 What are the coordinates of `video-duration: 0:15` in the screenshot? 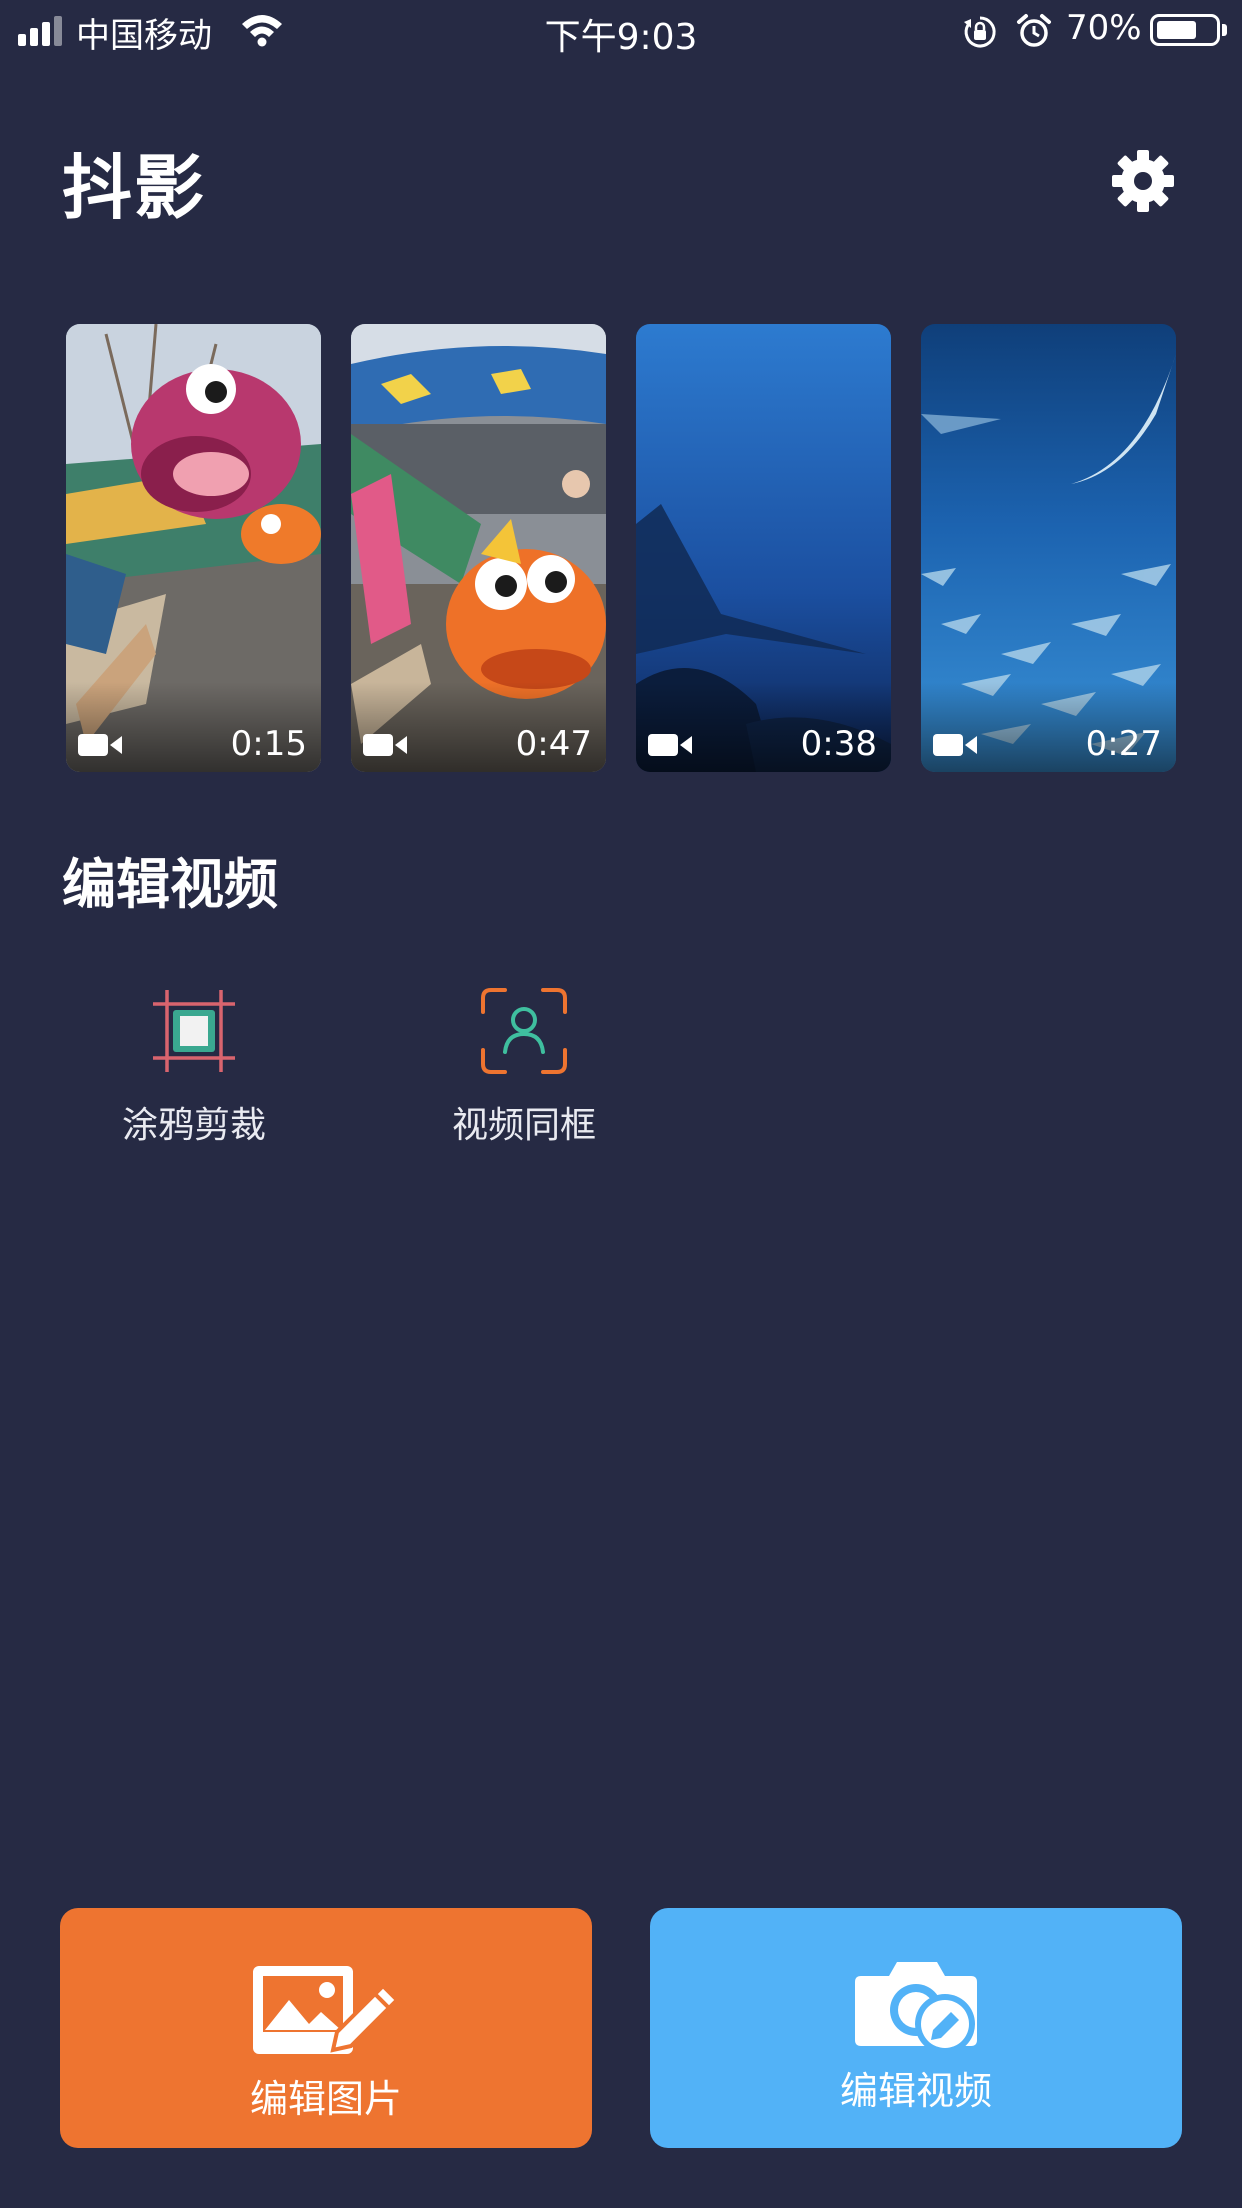 It's located at (268, 744).